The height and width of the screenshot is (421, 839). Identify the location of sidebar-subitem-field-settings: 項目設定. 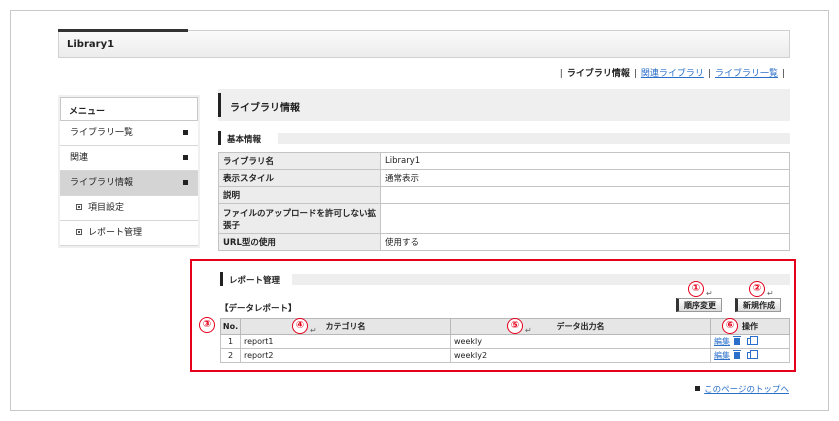
(129, 208).